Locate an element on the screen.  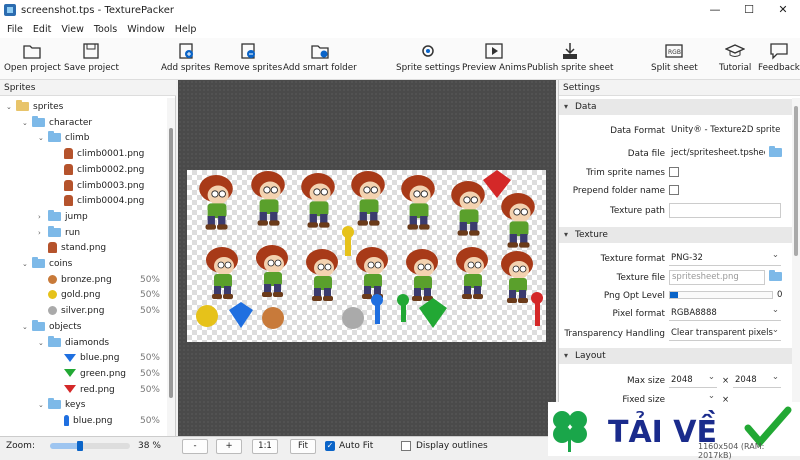
zoom-fit-button: Fit is located at coordinates (303, 446).